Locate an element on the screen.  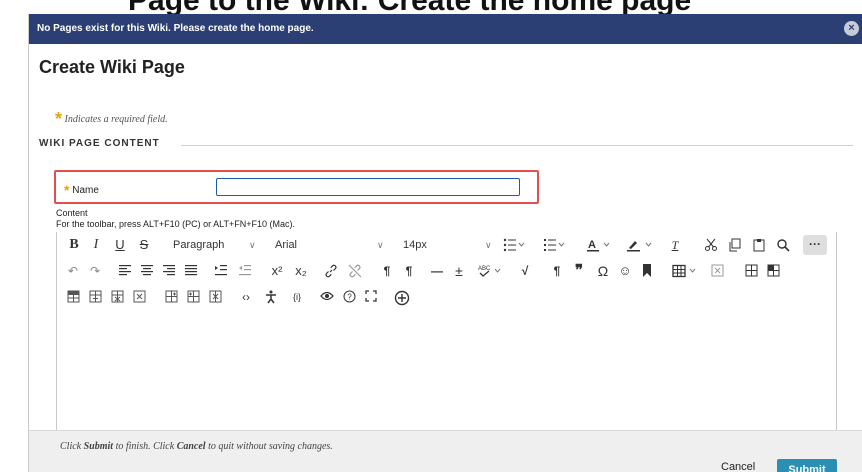
show-blocks-icon: ¶ is located at coordinates (557, 271).